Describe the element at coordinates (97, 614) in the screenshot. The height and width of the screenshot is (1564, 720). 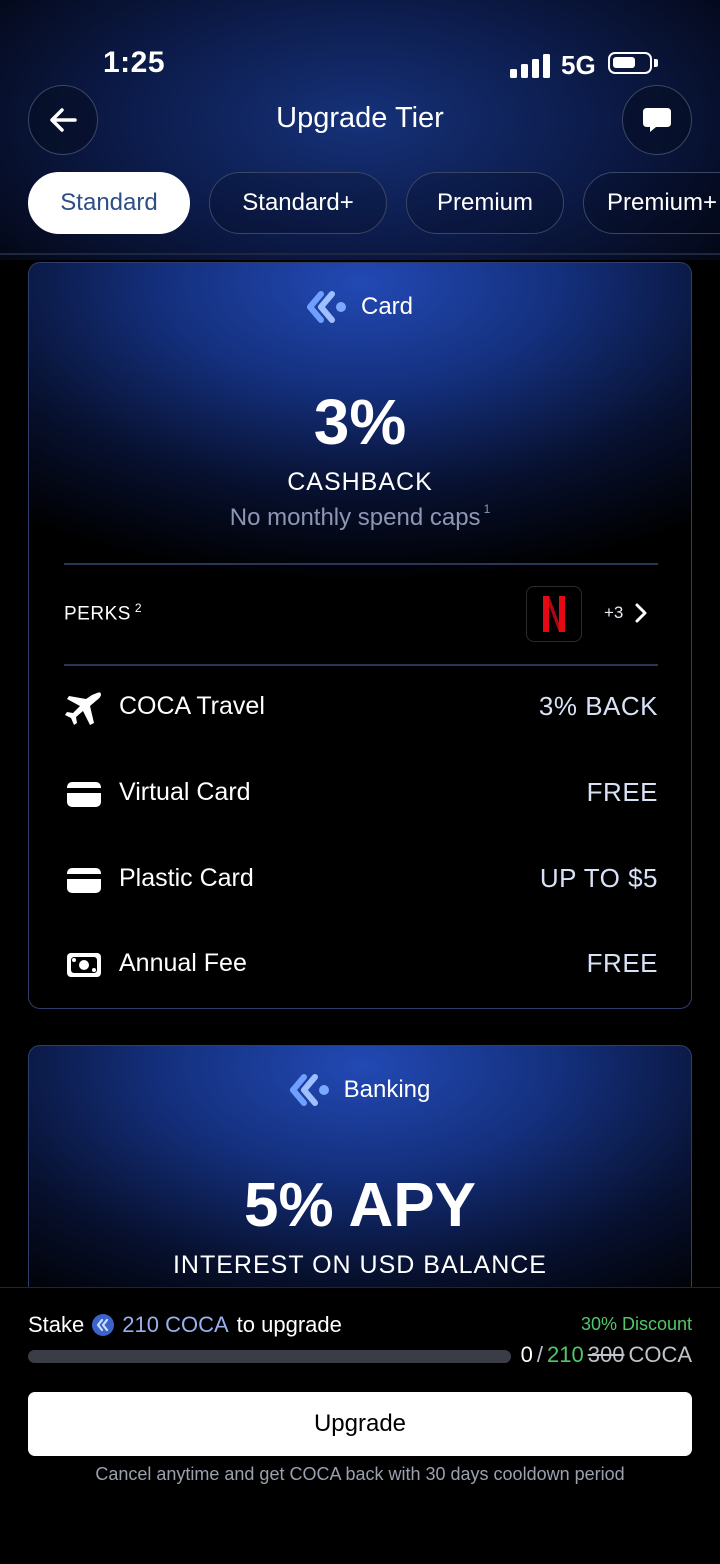
I see `perks-text: PERKS` at that location.